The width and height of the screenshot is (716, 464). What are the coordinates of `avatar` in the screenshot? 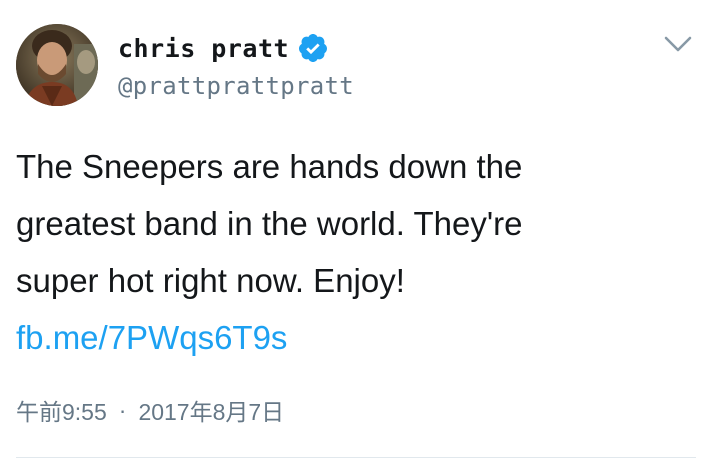 It's located at (57, 65).